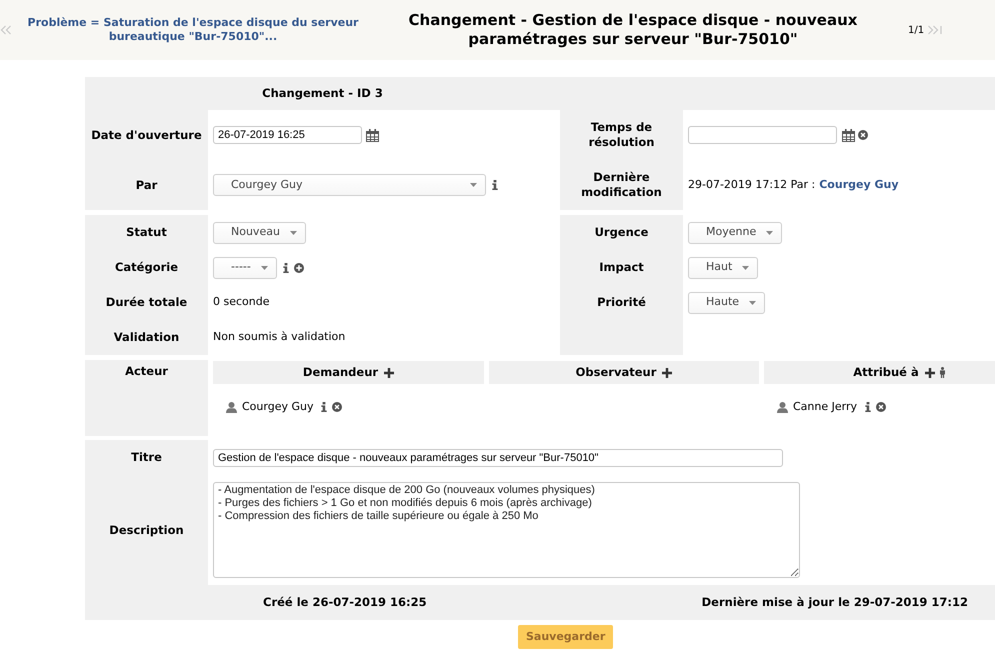  Describe the element at coordinates (245, 267) in the screenshot. I see `dropdown-select: -----` at that location.